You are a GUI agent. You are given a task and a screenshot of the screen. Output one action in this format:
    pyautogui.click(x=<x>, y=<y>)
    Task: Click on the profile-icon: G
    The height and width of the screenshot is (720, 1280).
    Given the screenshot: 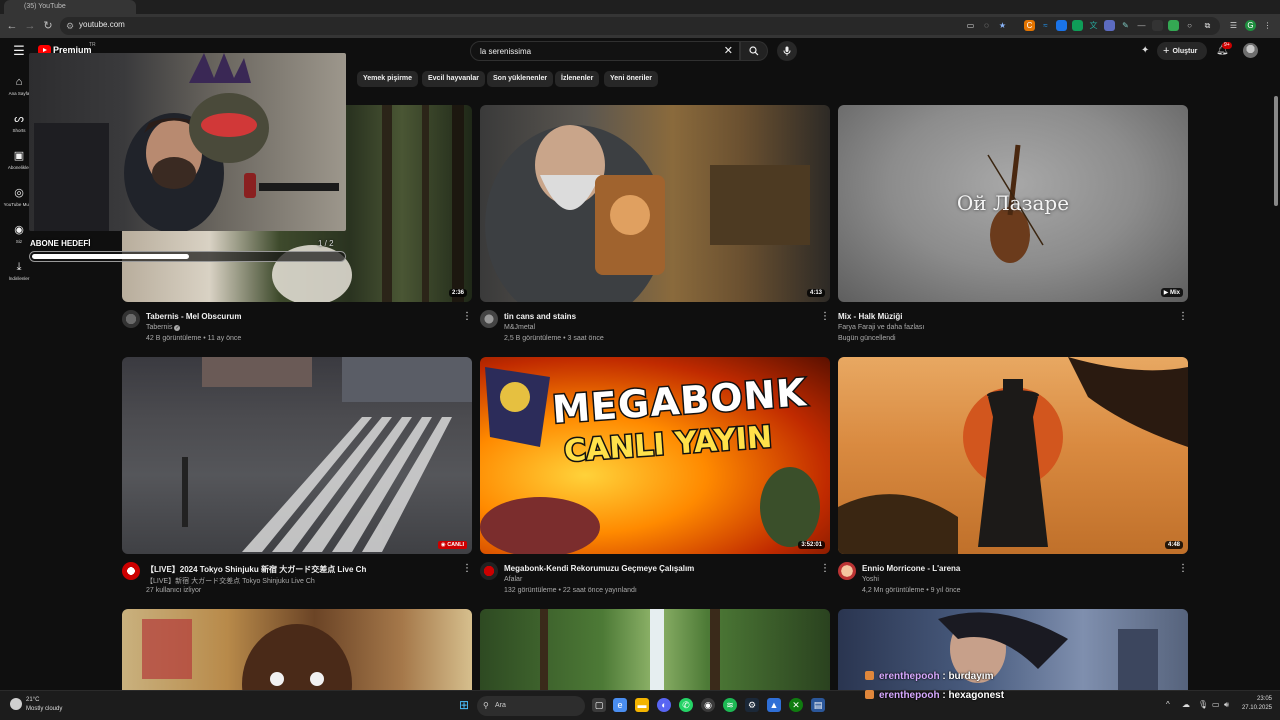 What is the action you would take?
    pyautogui.click(x=1250, y=25)
    